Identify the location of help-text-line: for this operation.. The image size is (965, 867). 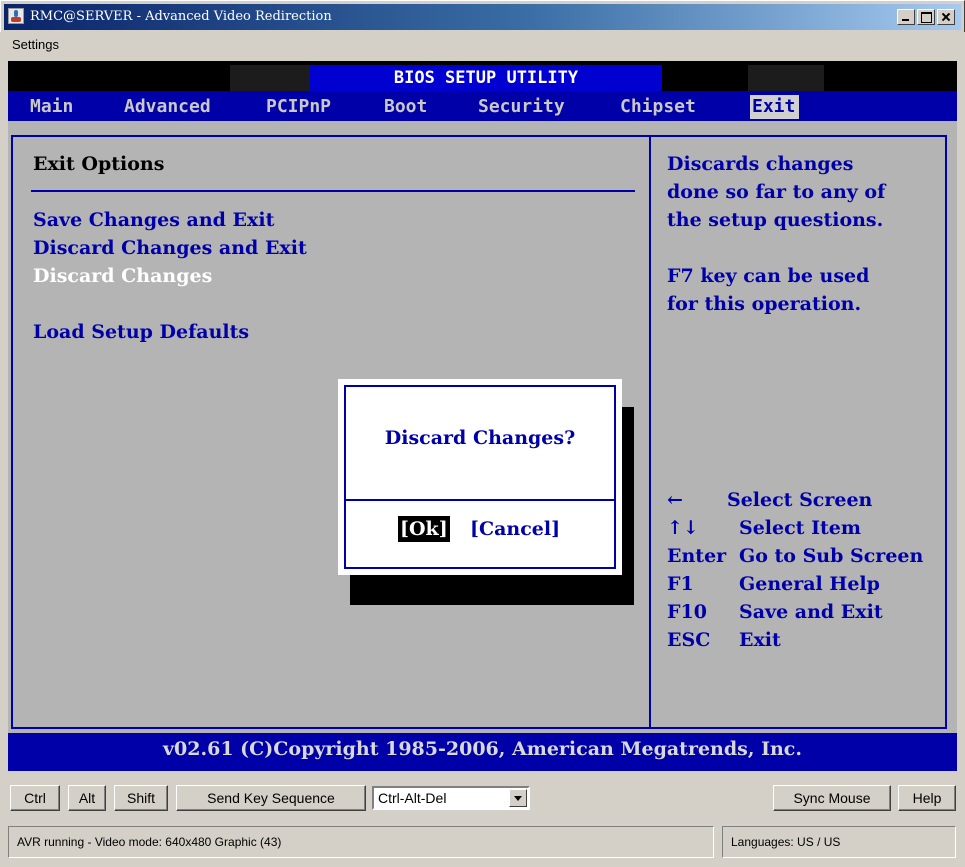
(764, 304).